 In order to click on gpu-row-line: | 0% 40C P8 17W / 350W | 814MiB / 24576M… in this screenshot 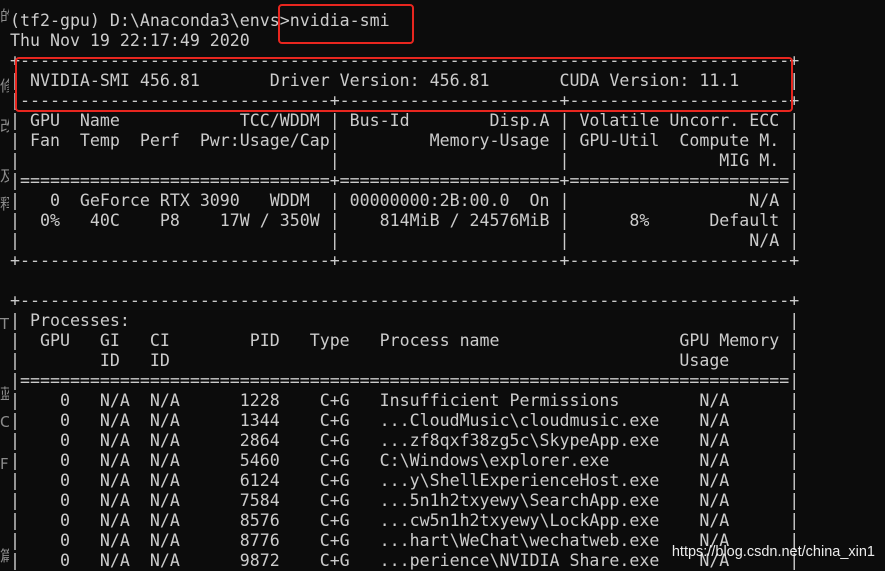, I will do `click(405, 220)`.